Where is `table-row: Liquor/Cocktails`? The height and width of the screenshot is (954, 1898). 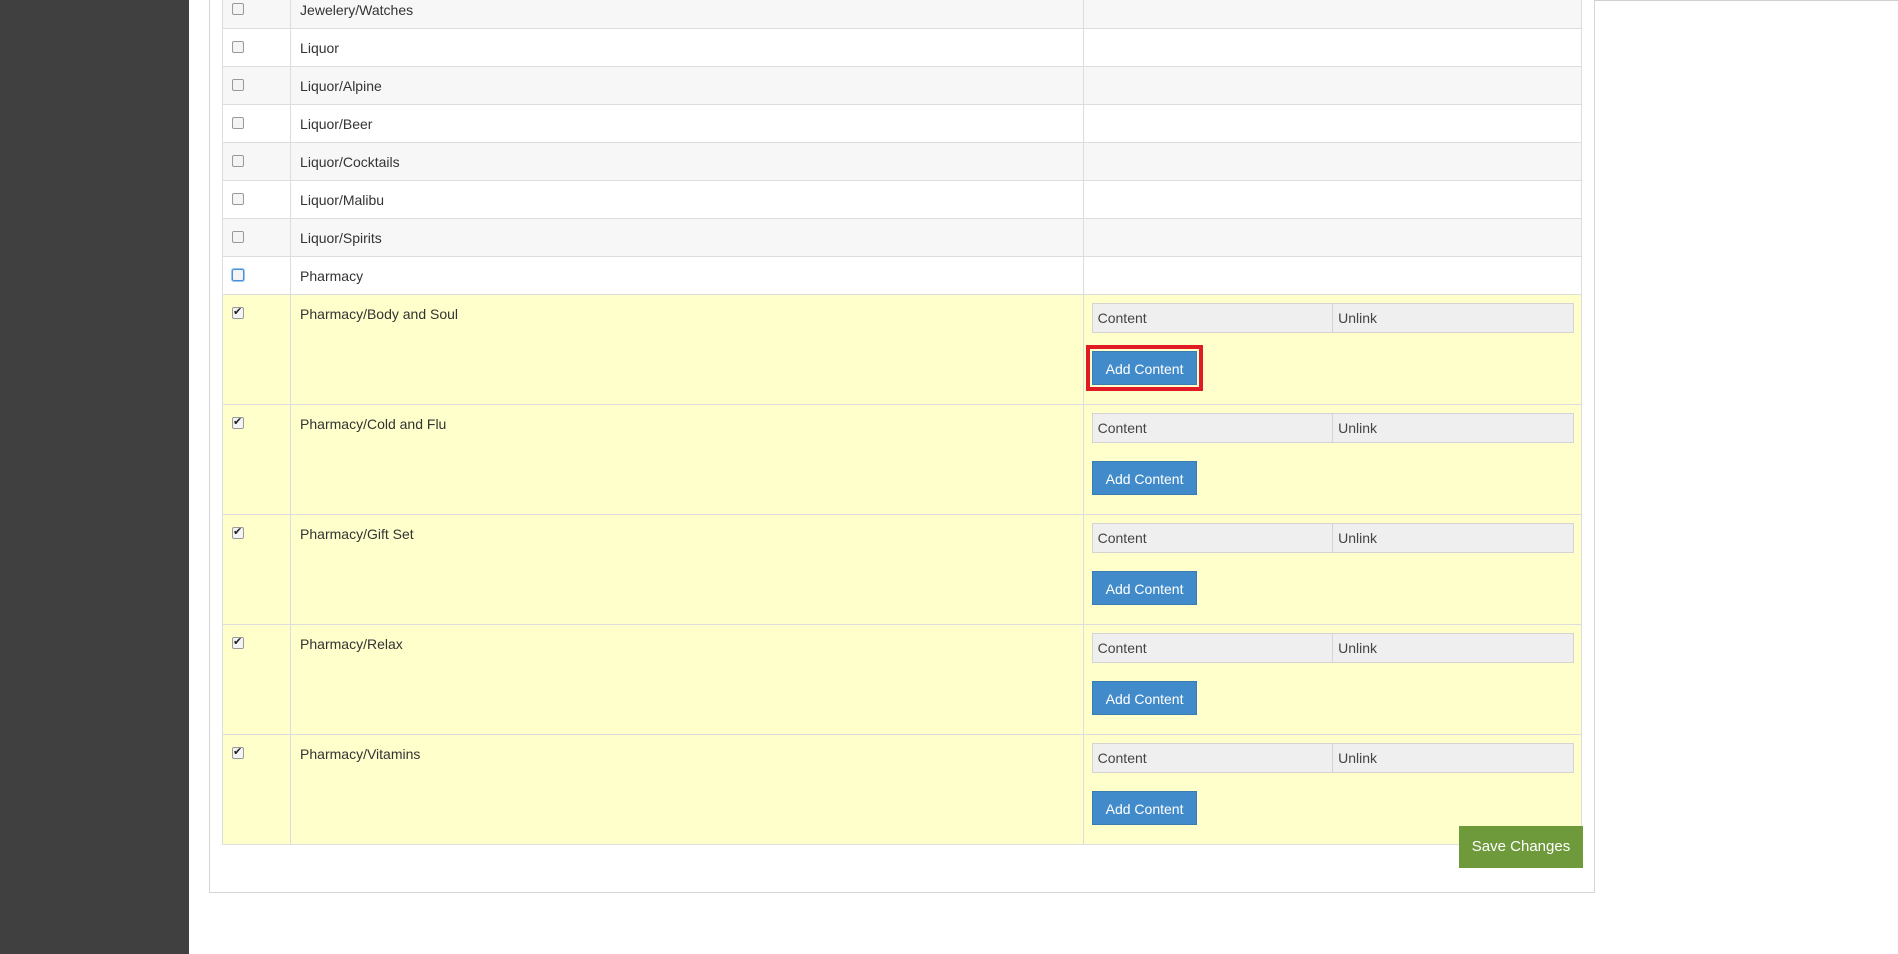 table-row: Liquor/Cocktails is located at coordinates (902, 161).